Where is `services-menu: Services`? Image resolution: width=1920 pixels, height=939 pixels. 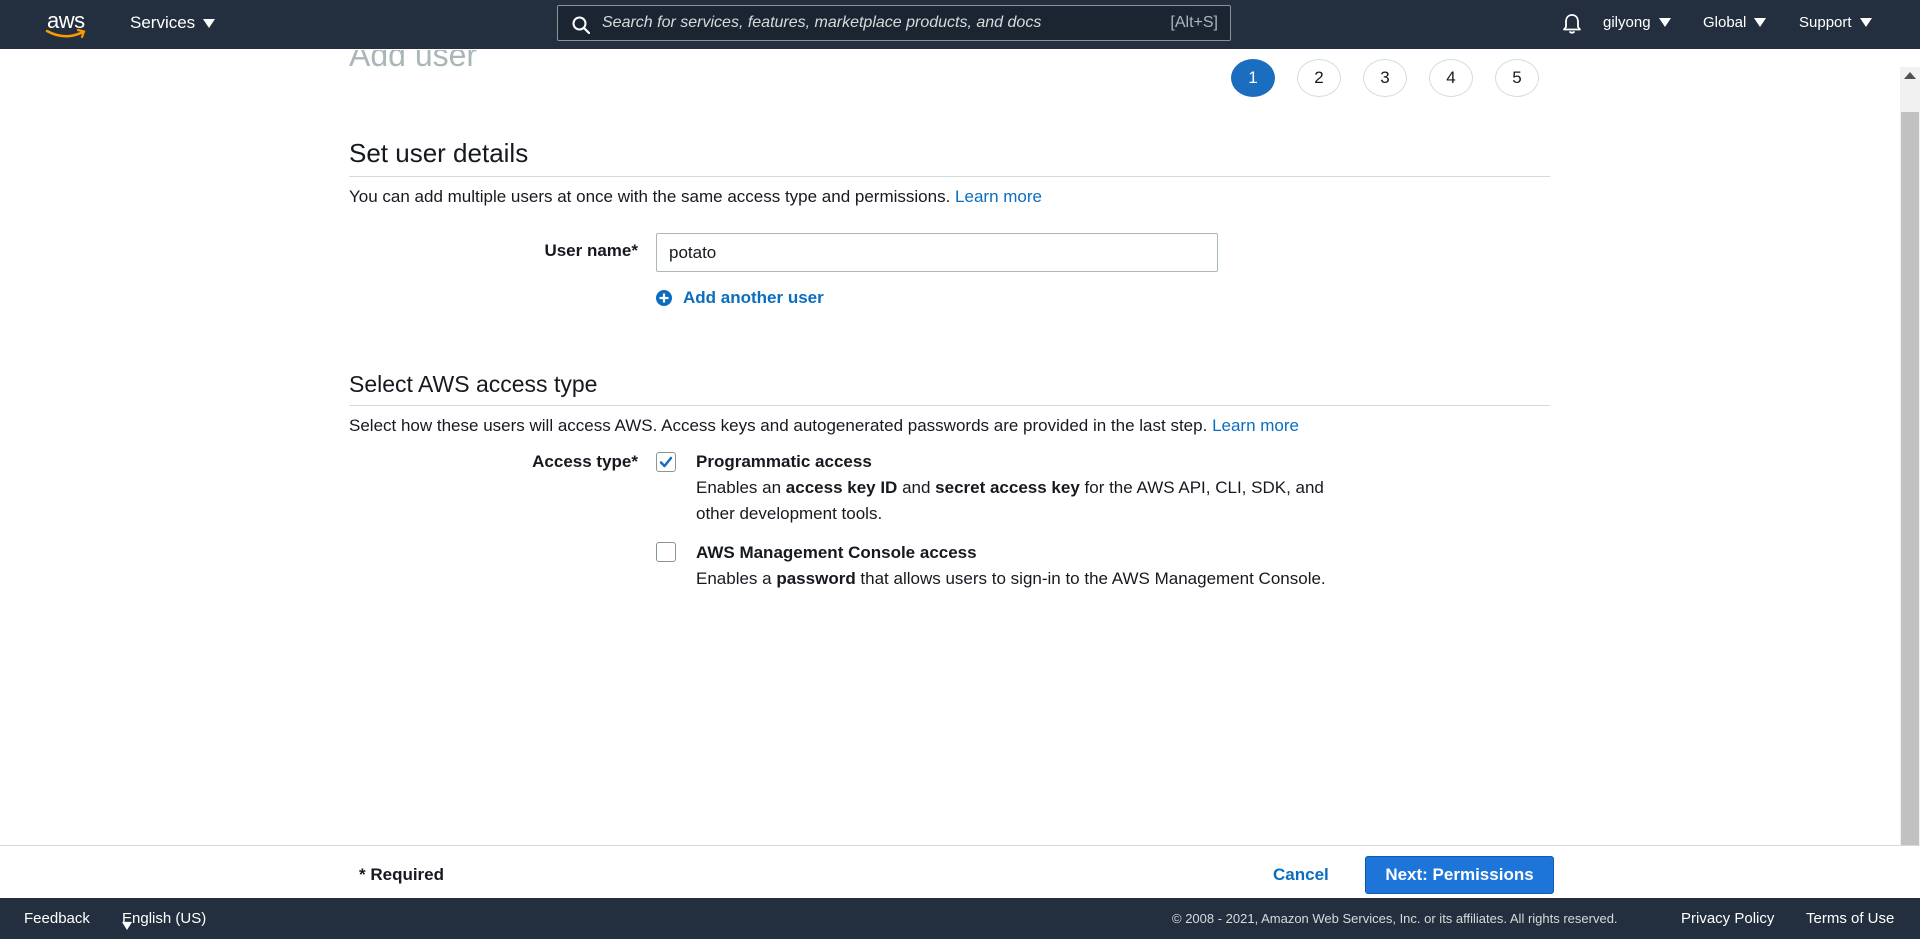 services-menu: Services is located at coordinates (173, 23).